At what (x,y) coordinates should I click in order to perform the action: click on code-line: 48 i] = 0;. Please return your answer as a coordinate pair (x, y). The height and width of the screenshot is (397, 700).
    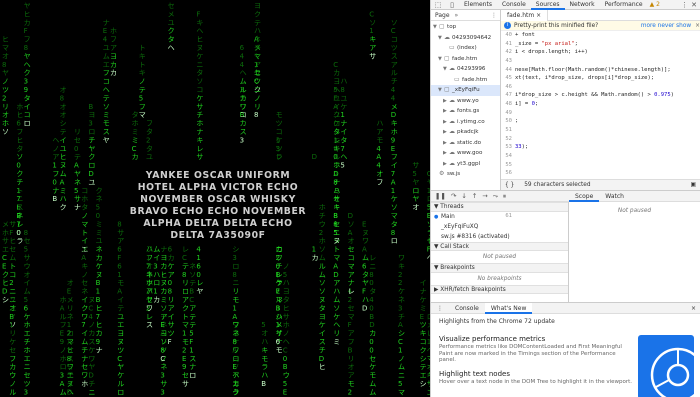
    Looking at the image, I should click on (600, 104).